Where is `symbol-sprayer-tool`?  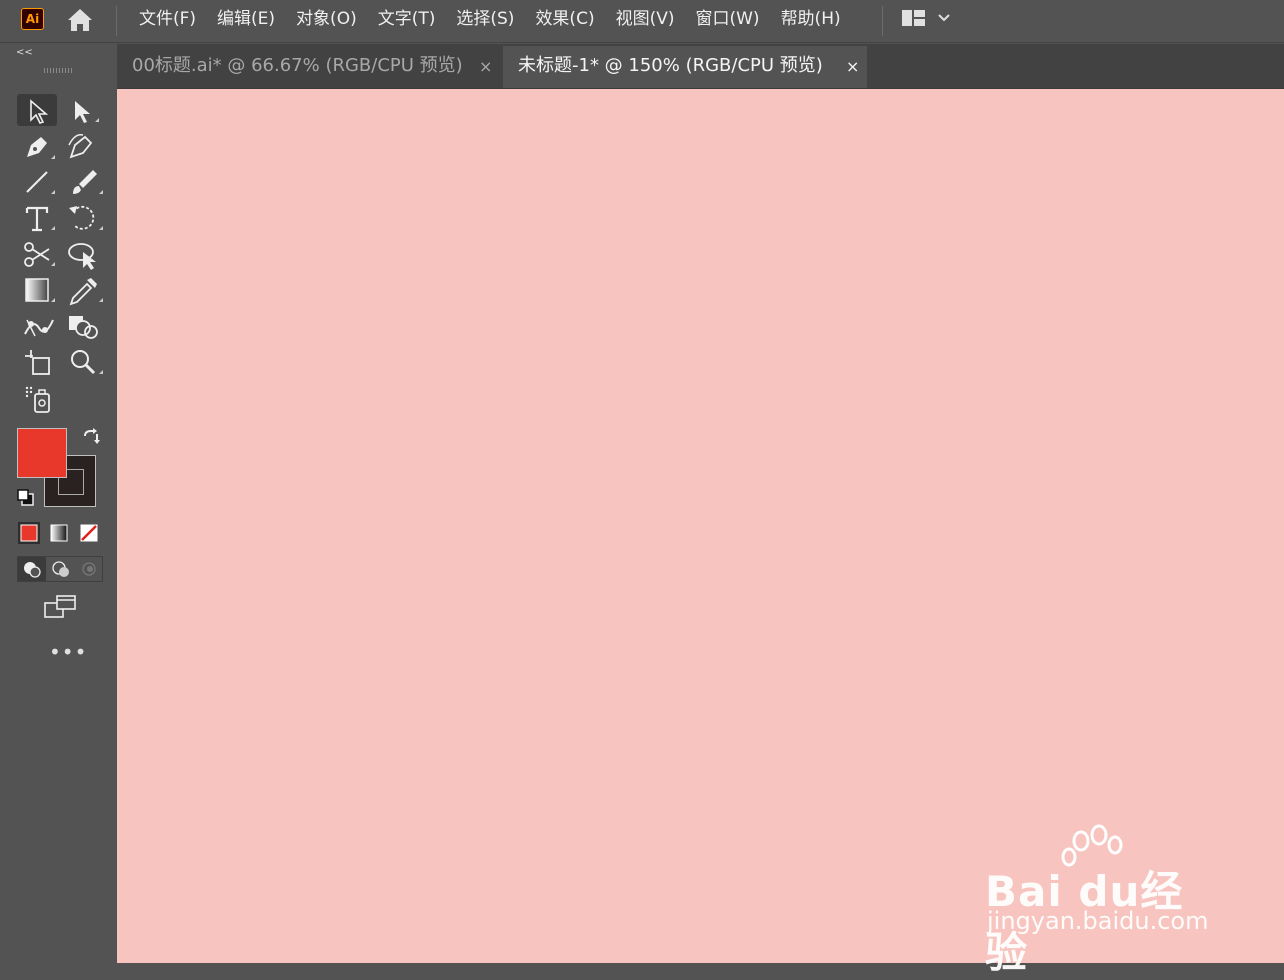
symbol-sprayer-tool is located at coordinates (37, 398).